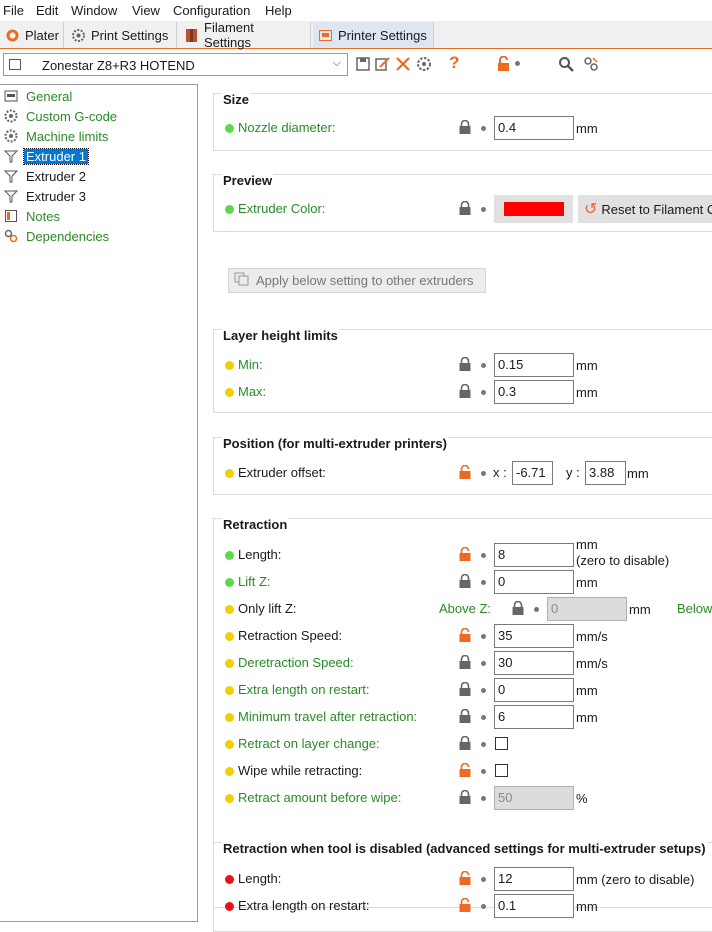  What do you see at coordinates (534, 636) in the screenshot?
I see `retraction-speed-input: 35` at bounding box center [534, 636].